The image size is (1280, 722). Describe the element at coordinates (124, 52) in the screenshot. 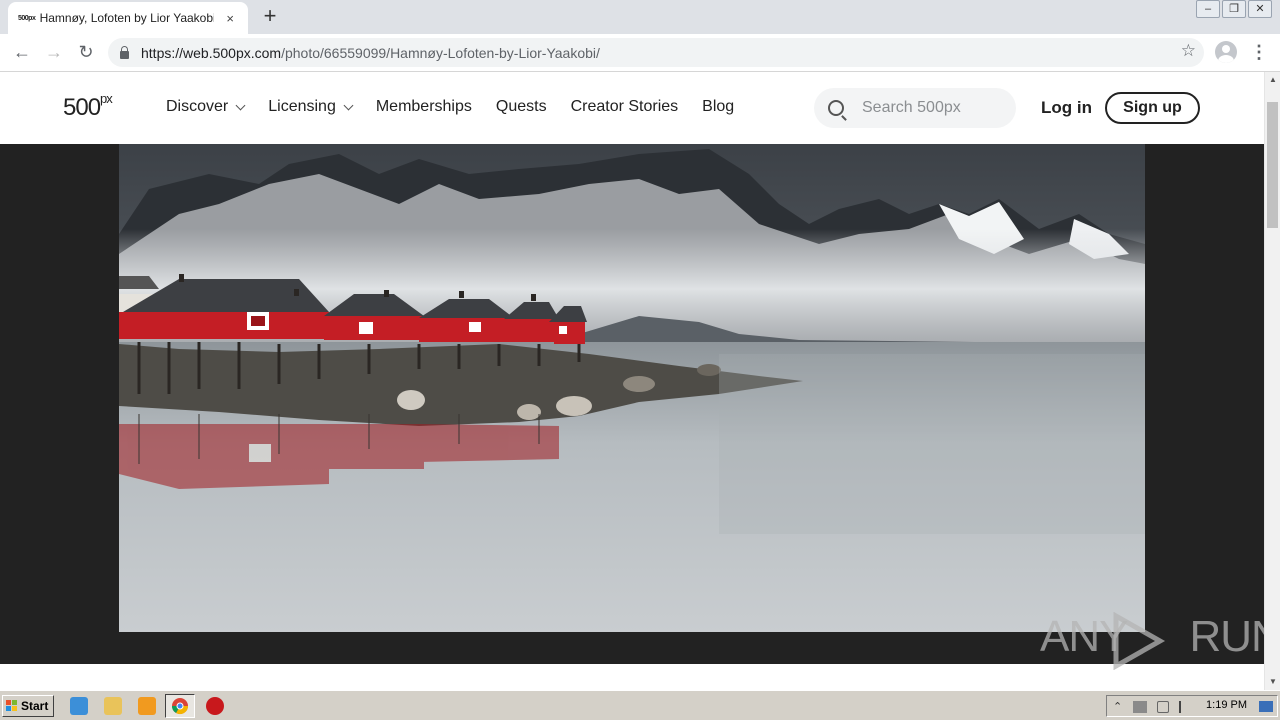

I see `lock-icon` at that location.